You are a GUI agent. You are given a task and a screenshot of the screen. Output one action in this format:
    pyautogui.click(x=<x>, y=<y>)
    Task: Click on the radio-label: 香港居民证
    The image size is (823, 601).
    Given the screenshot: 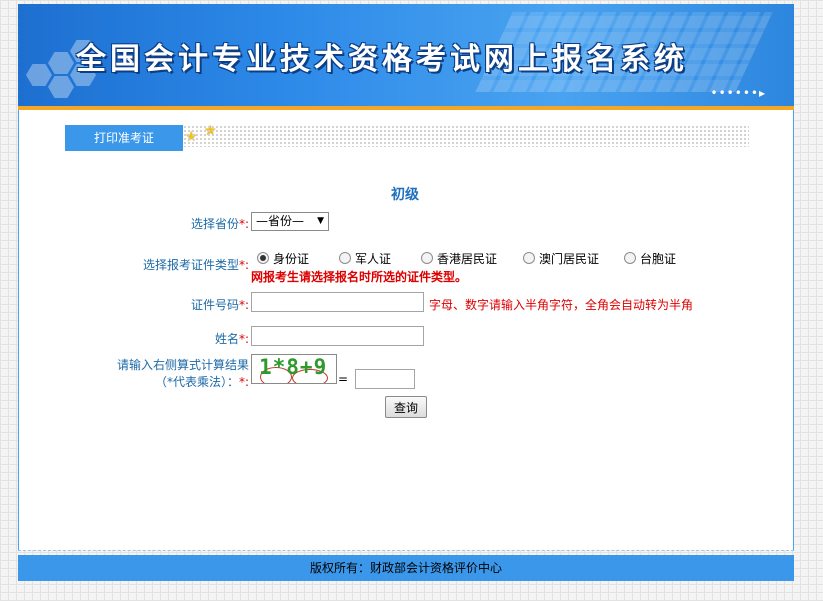 What is the action you would take?
    pyautogui.click(x=467, y=259)
    